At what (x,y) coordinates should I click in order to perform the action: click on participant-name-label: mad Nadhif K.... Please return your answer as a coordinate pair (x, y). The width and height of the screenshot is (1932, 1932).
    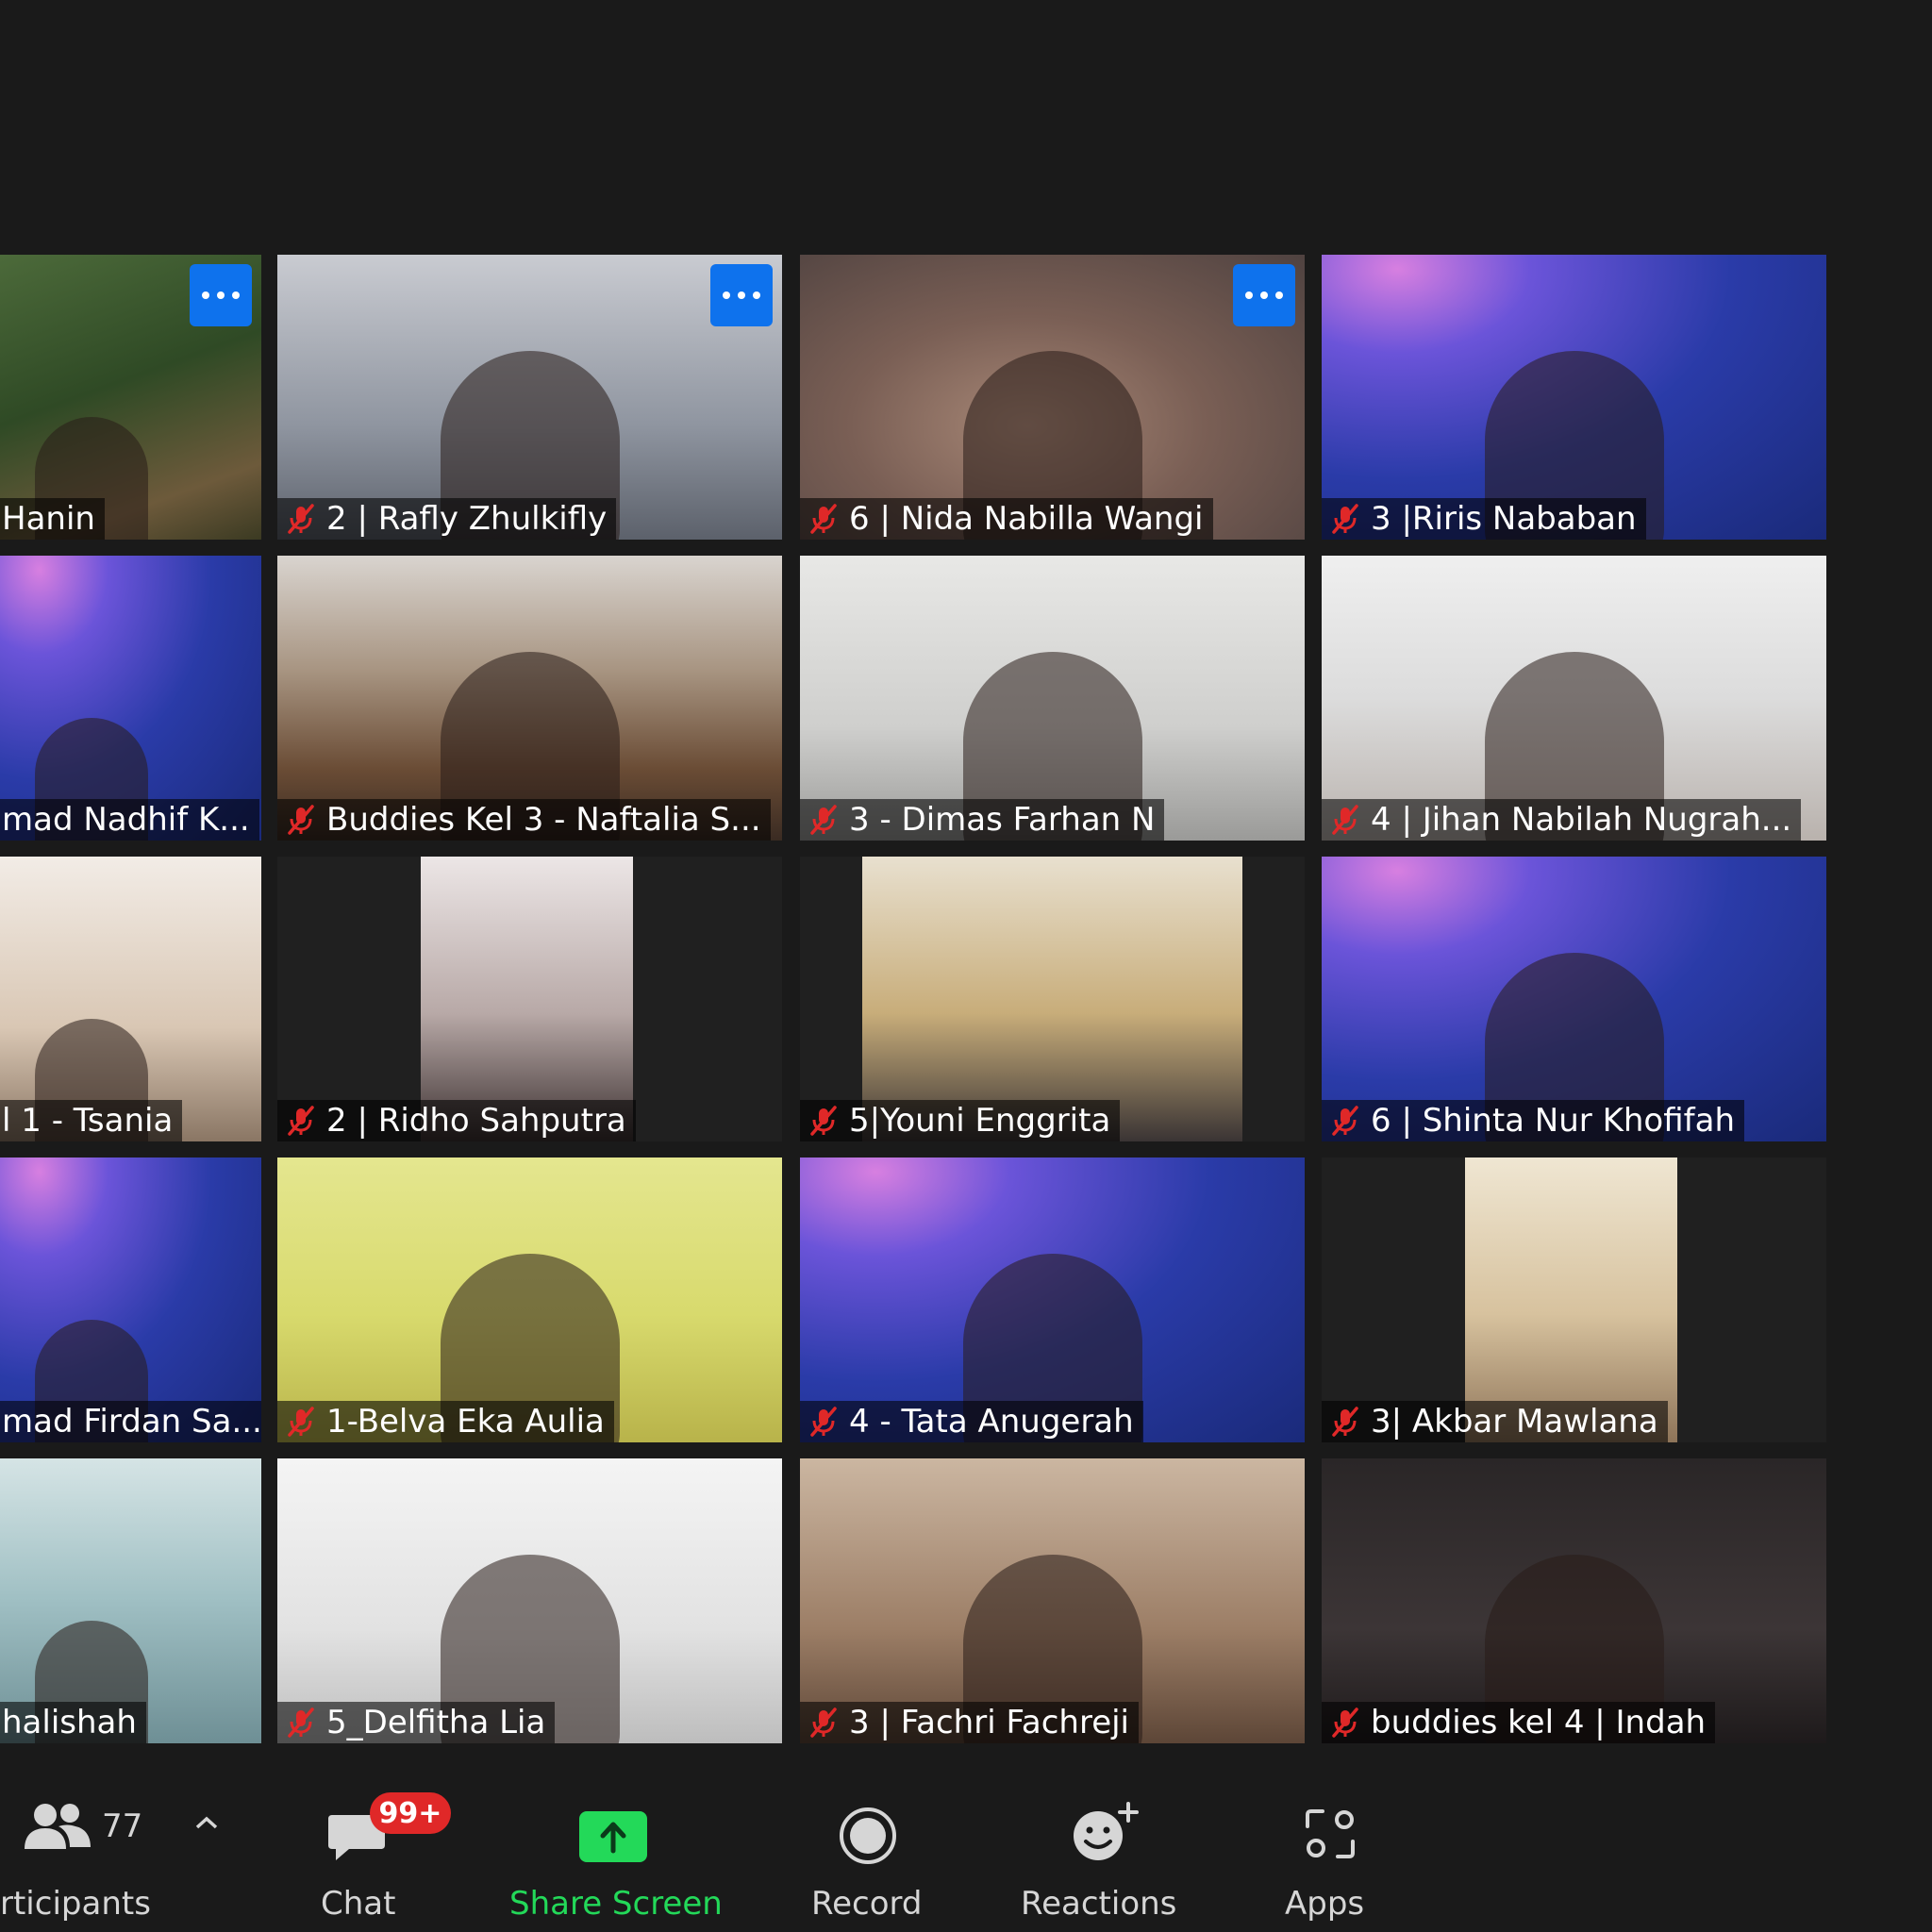
    Looking at the image, I should click on (129, 820).